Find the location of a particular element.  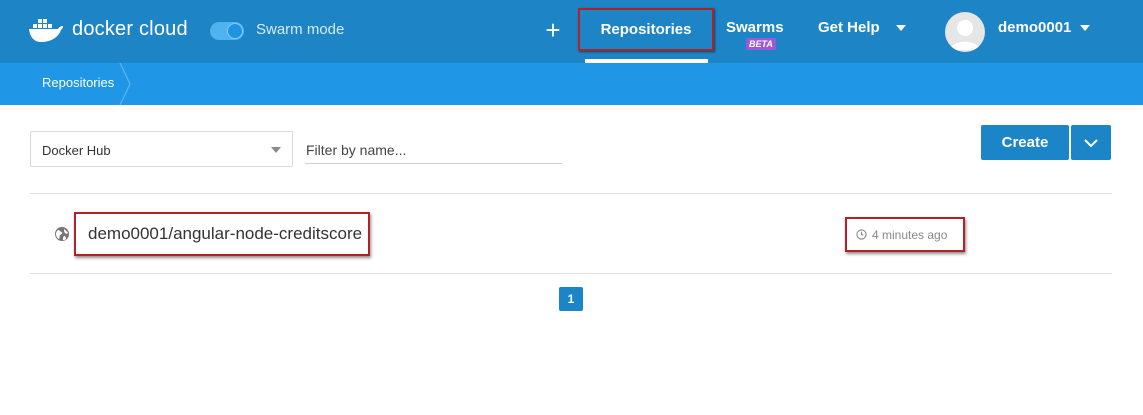

nav-repositories: Repositories is located at coordinates (646, 29).